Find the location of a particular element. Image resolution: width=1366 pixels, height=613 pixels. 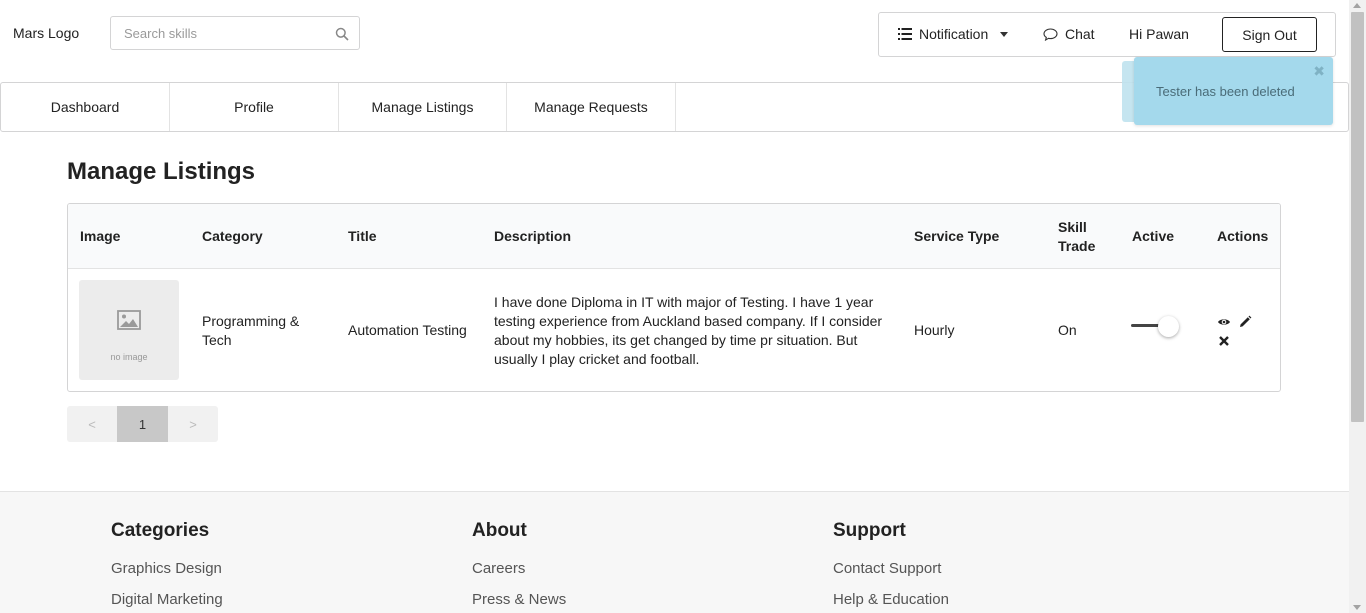

column-header-image: Image is located at coordinates (100, 236).